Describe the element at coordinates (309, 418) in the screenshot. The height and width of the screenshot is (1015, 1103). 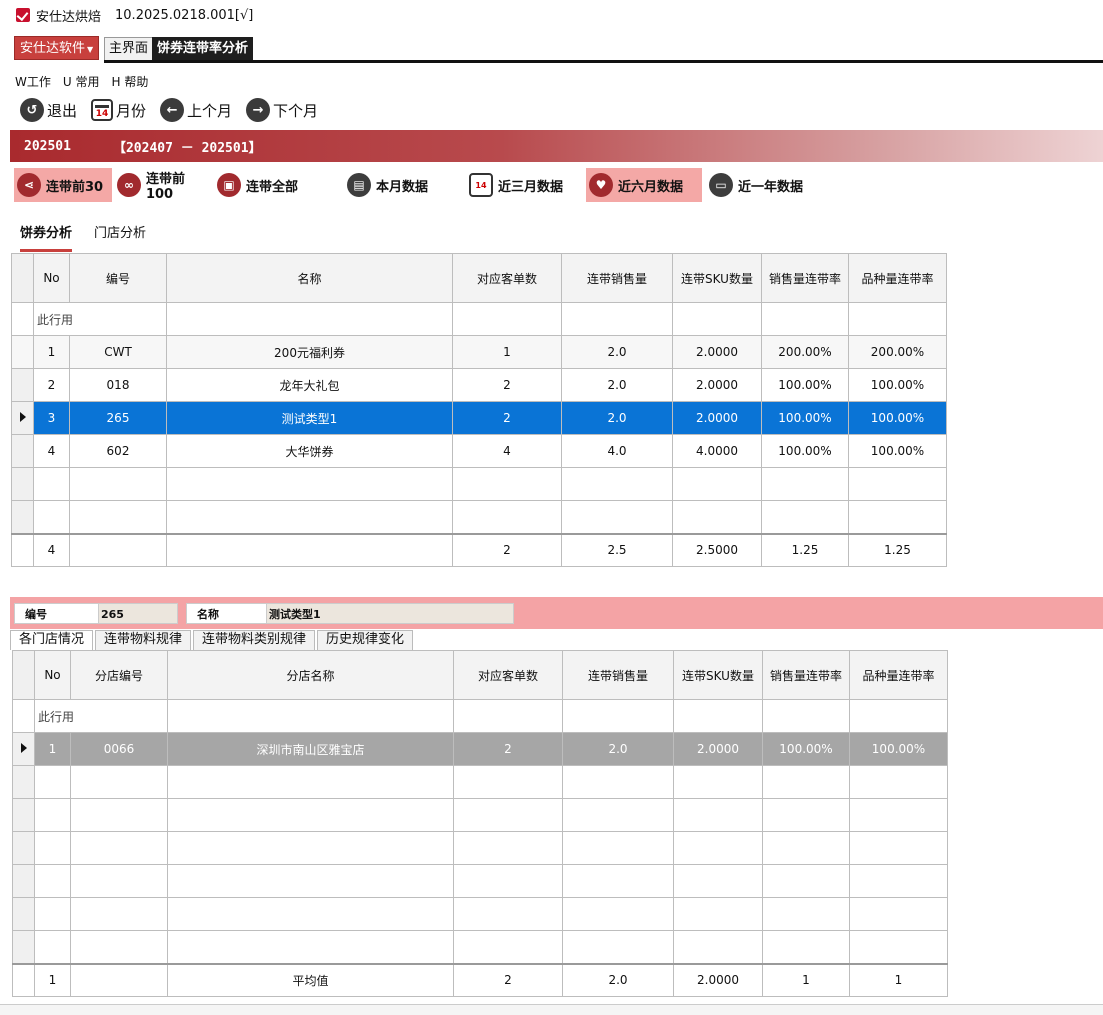
I see `cell-name: 测试类型1` at that location.